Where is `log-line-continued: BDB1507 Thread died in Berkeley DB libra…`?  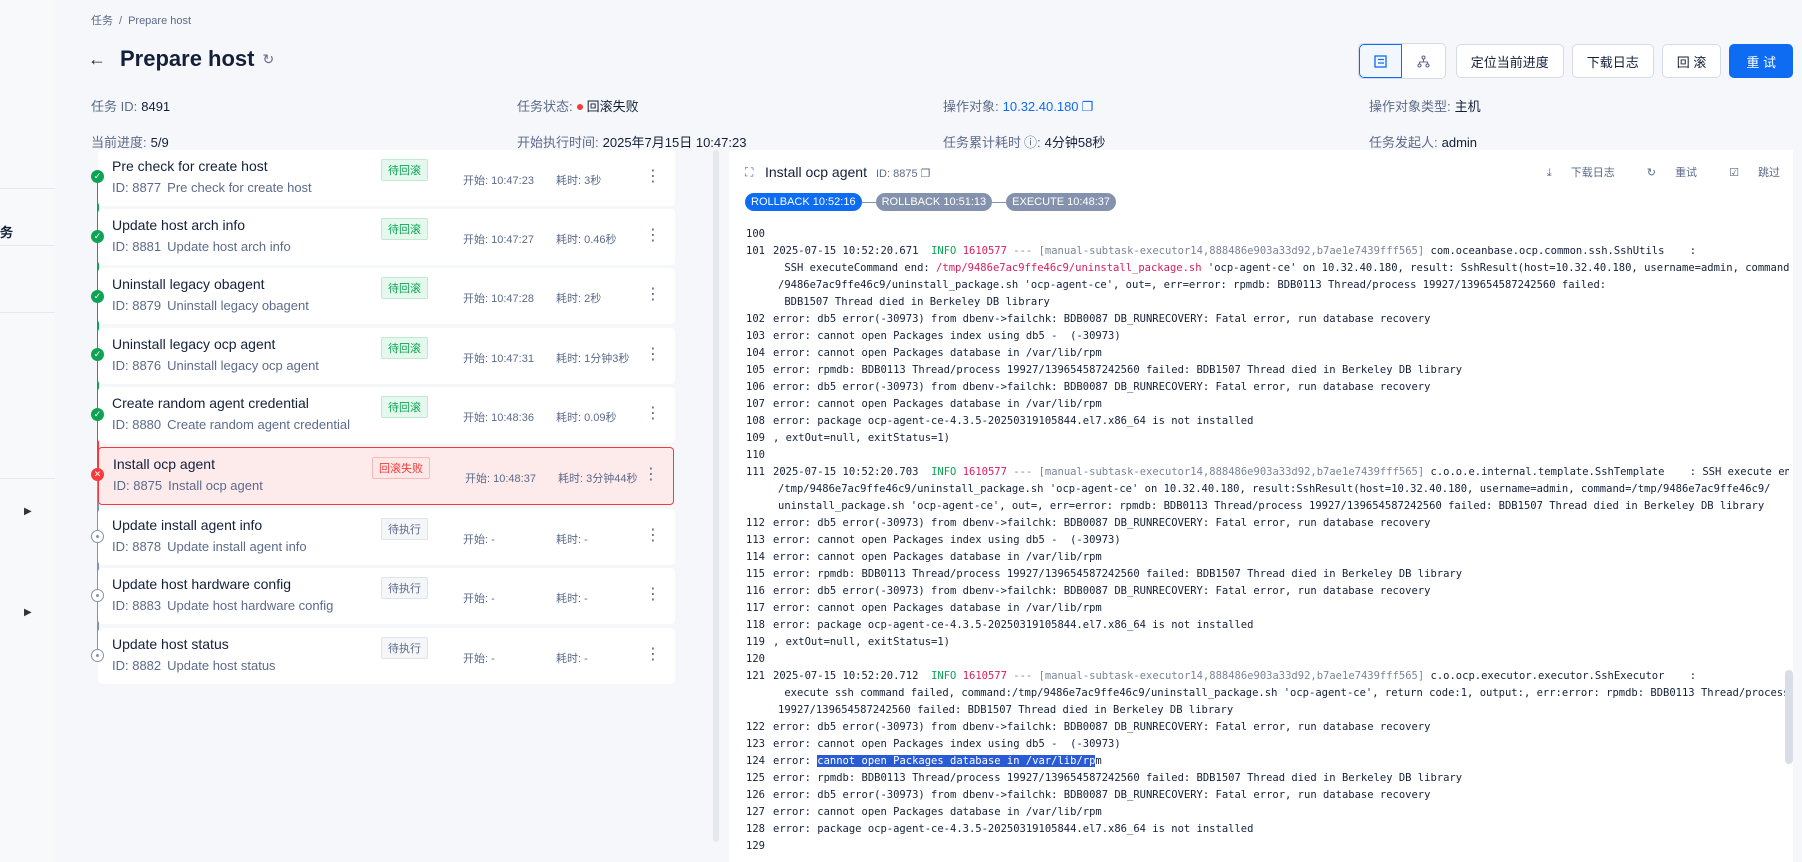
log-line-continued: BDB1507 Thread died in Berkeley DB libra… is located at coordinates (914, 302).